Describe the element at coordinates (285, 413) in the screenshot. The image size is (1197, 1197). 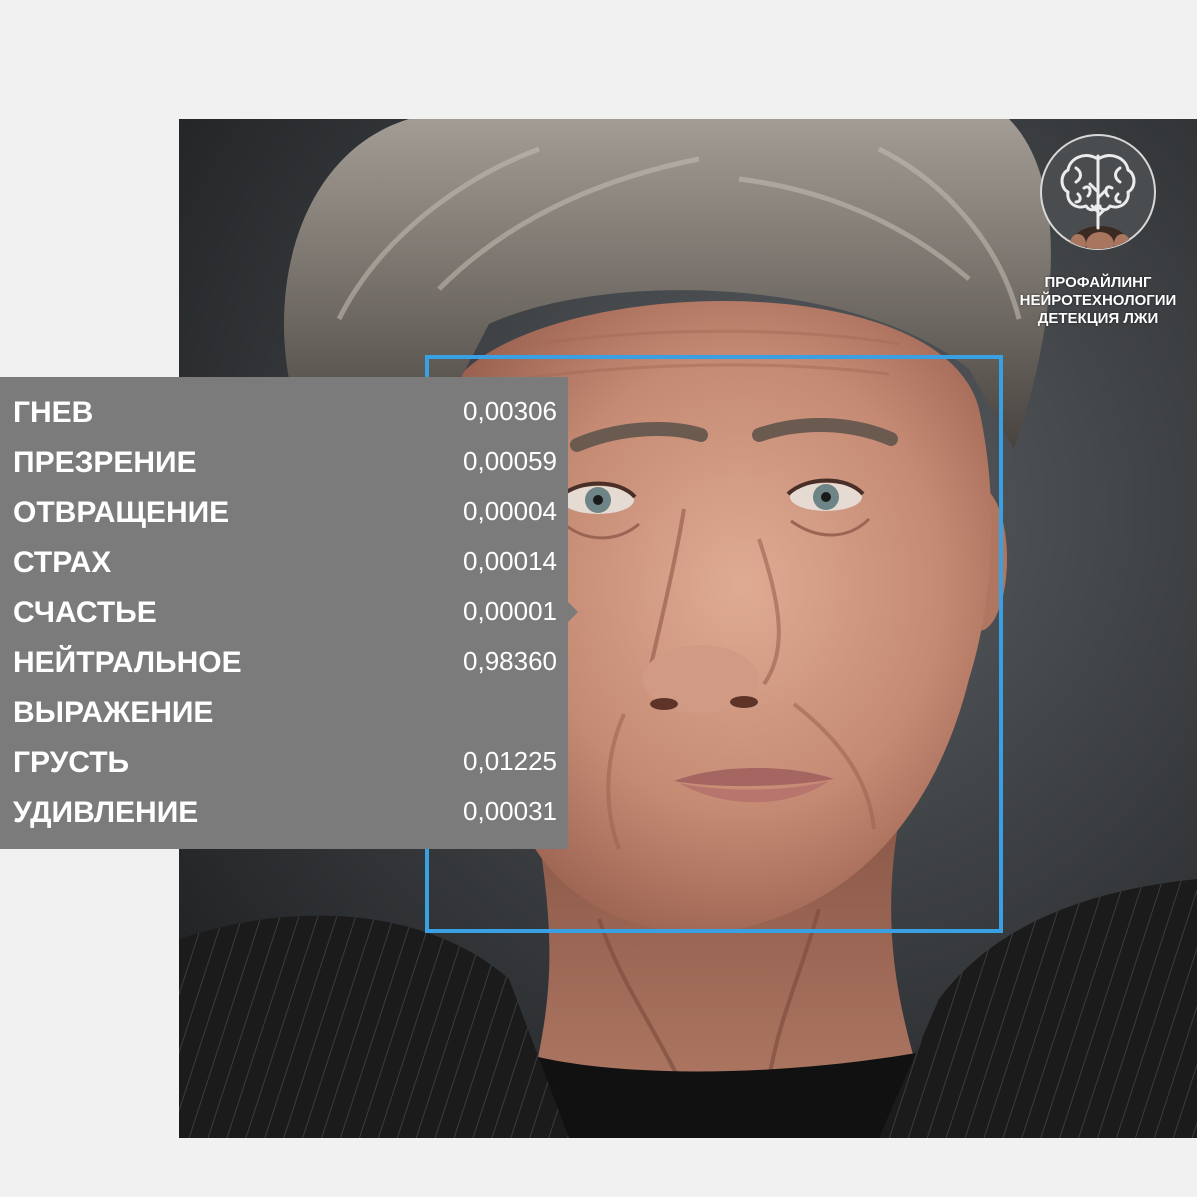
I see `emotion-row: ГНЕВ 0,00306` at that location.